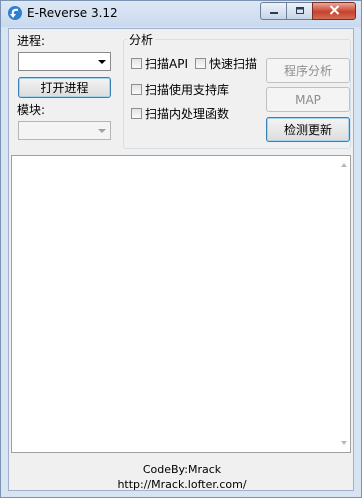  Describe the element at coordinates (308, 99) in the screenshot. I see `map-button: MAP` at that location.